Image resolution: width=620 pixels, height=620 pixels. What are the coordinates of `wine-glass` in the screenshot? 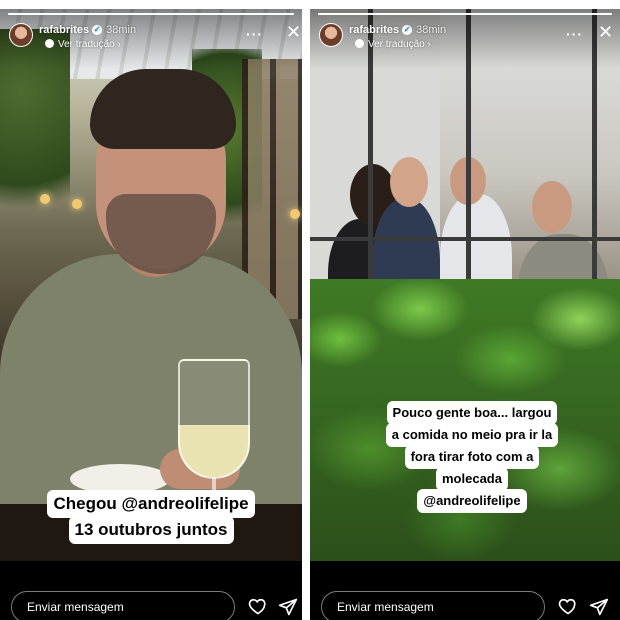 It's located at (214, 419).